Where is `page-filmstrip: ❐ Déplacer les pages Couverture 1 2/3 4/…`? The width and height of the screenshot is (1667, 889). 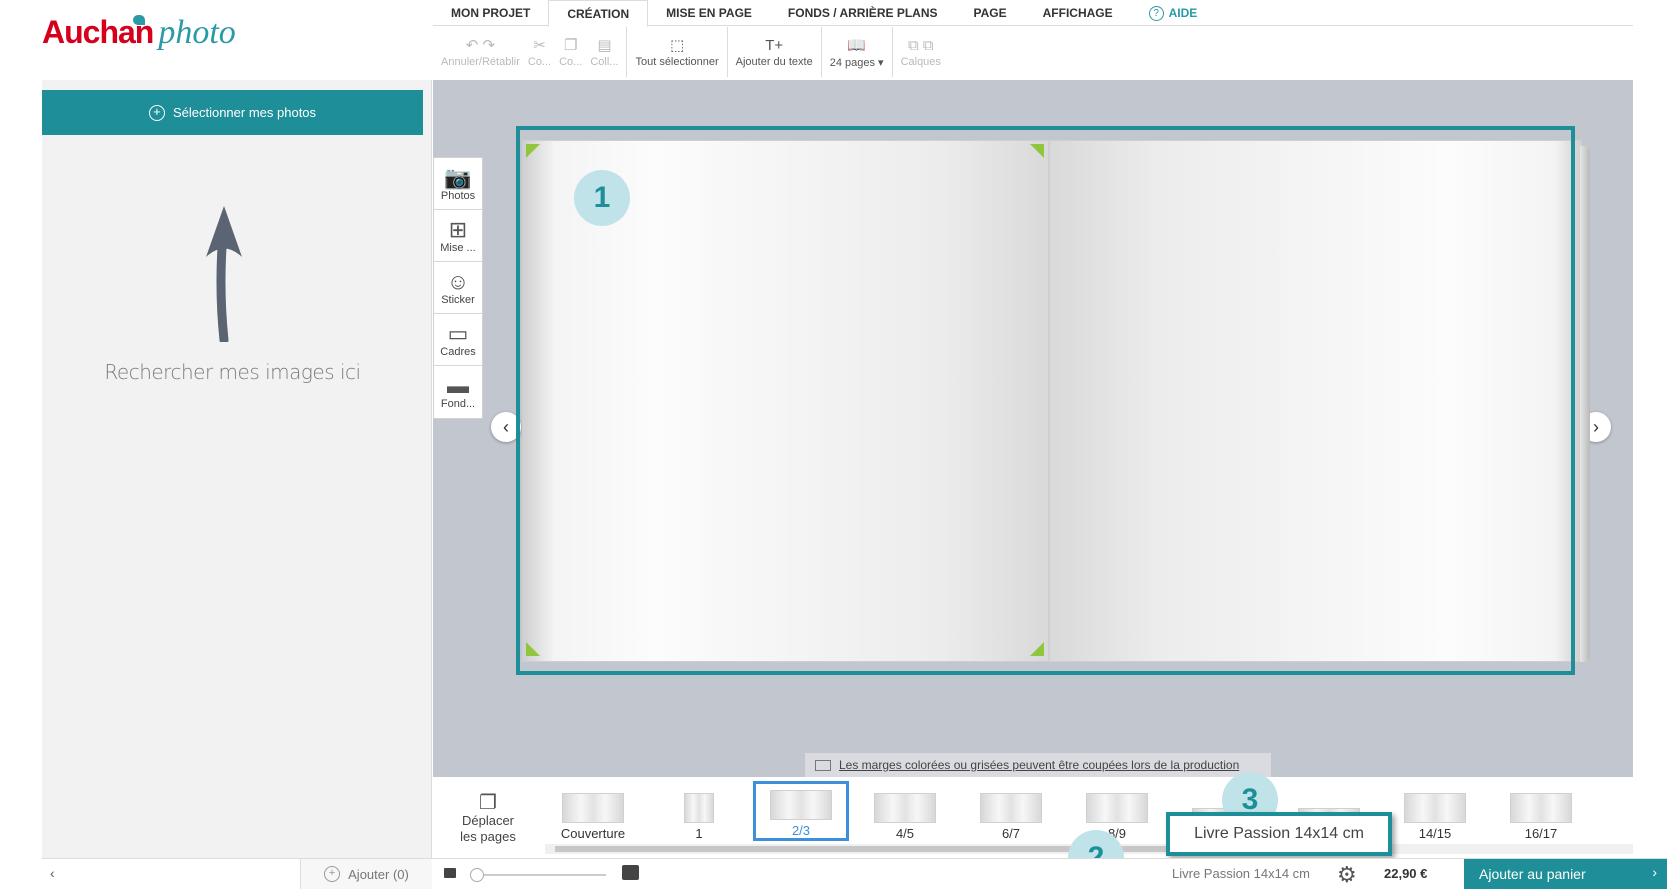
page-filmstrip: ❐ Déplacer les pages Couverture 1 2/3 4/… is located at coordinates (1033, 819).